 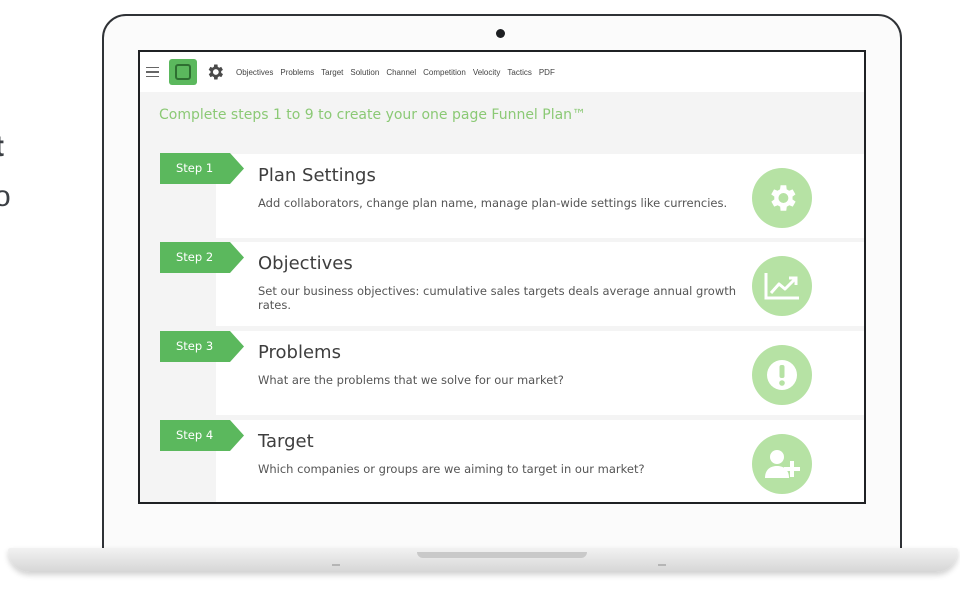 What do you see at coordinates (254, 72) in the screenshot?
I see `nav-link-objectives: Objectives` at bounding box center [254, 72].